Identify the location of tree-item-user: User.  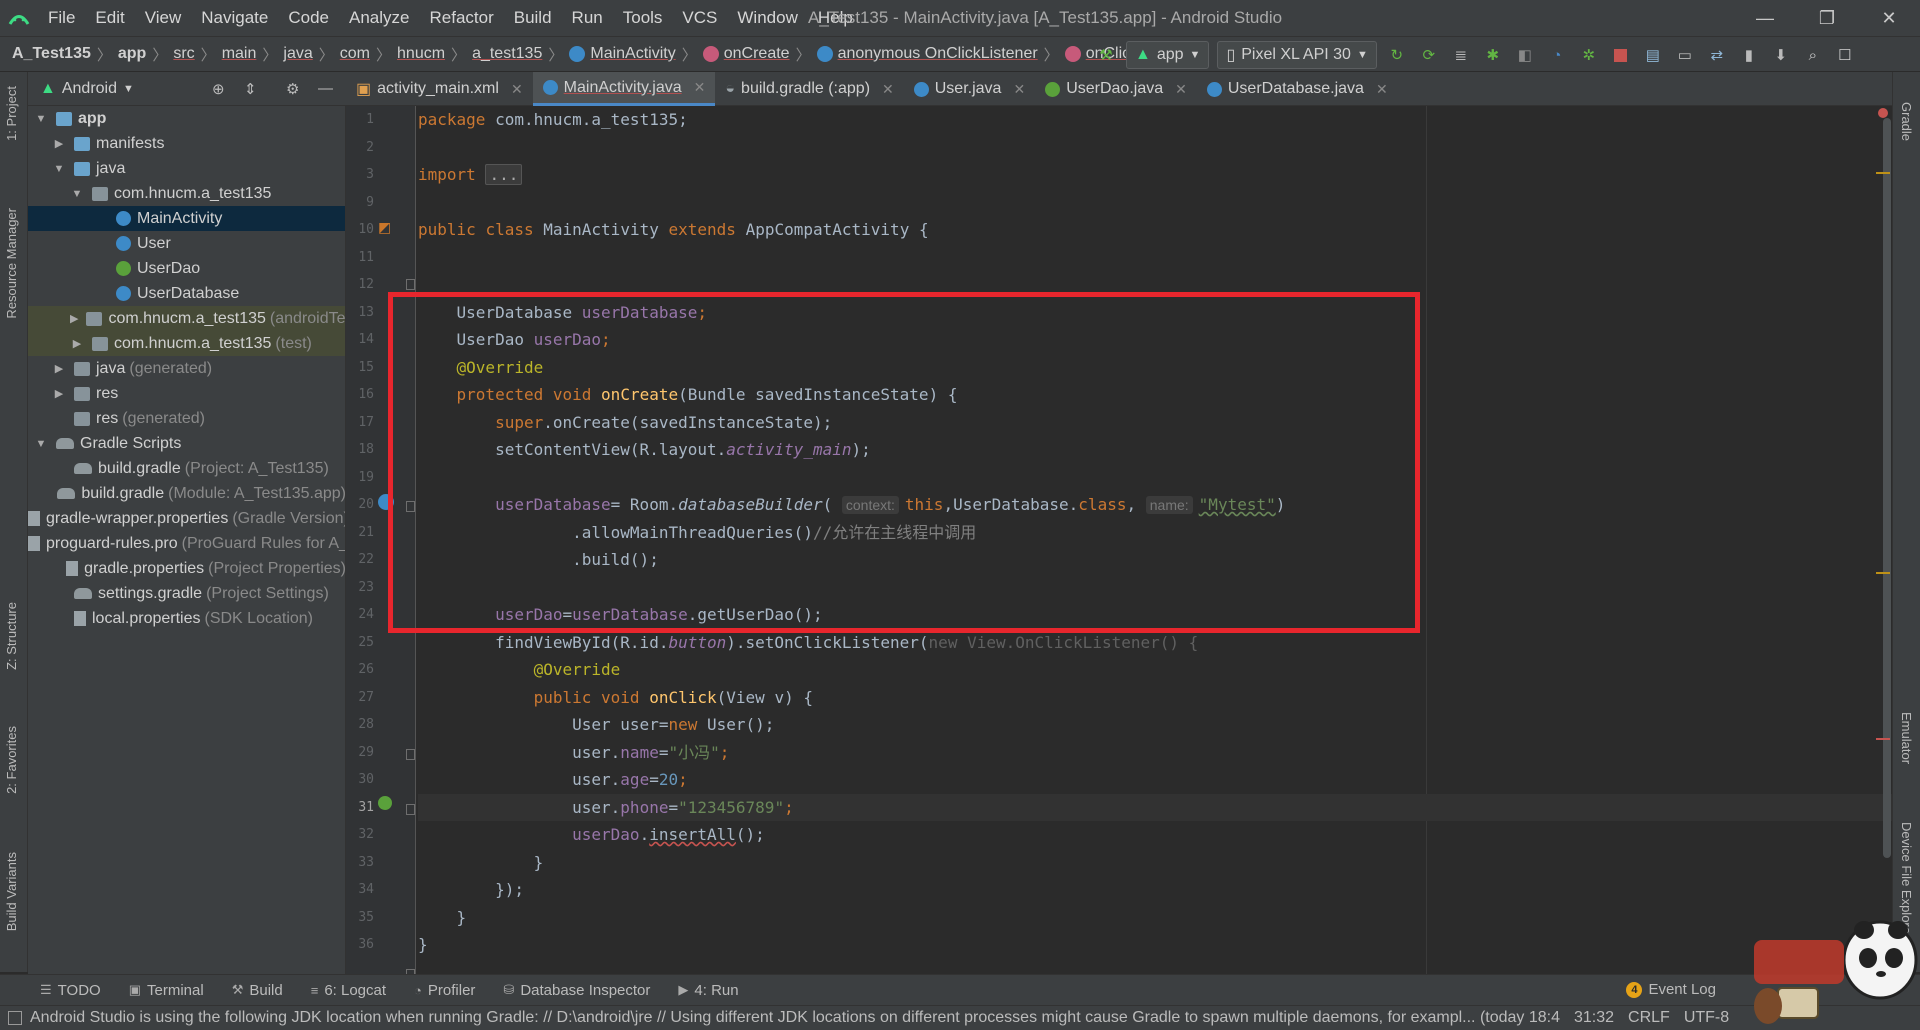
(186, 243).